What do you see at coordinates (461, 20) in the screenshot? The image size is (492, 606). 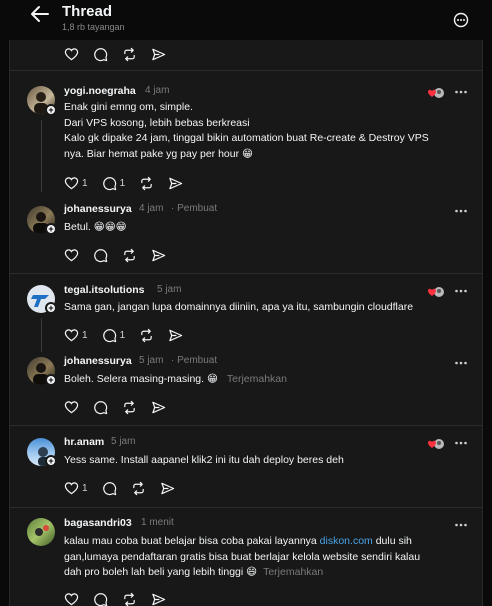 I see `more-circle-icon` at bounding box center [461, 20].